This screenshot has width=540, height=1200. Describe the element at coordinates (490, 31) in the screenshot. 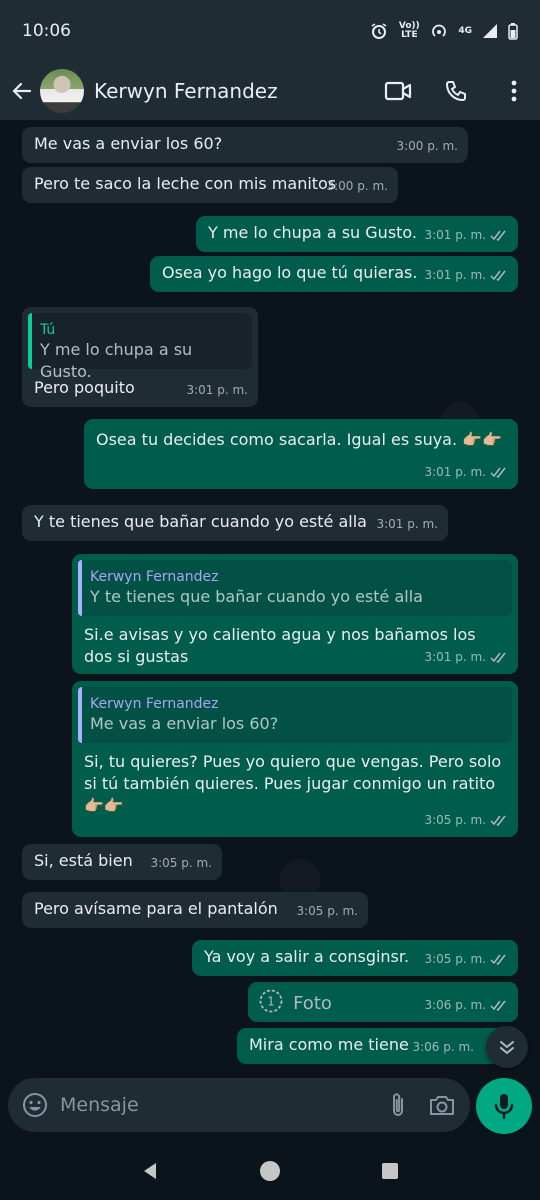

I see `signal-icon` at that location.